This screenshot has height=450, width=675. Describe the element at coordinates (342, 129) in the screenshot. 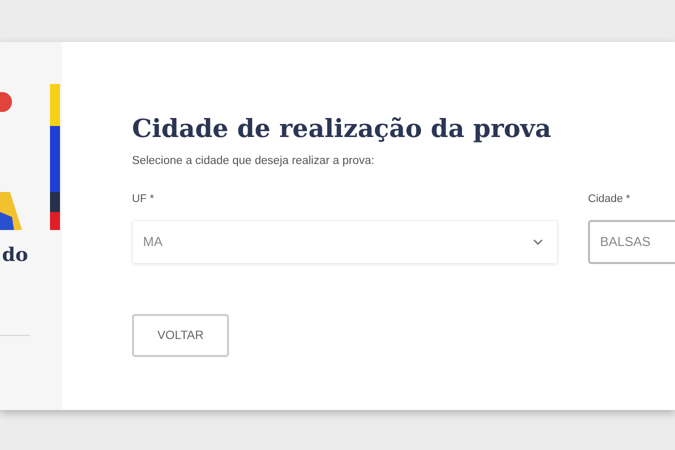

I see `page-title: Cidade de realização da prova` at that location.